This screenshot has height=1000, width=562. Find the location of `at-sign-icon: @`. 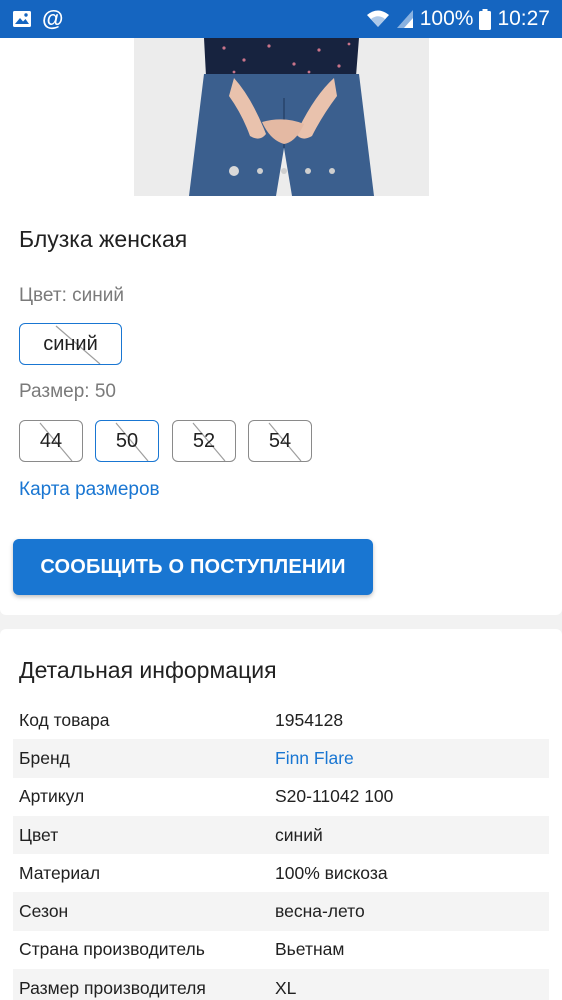

at-sign-icon: @ is located at coordinates (53, 18).